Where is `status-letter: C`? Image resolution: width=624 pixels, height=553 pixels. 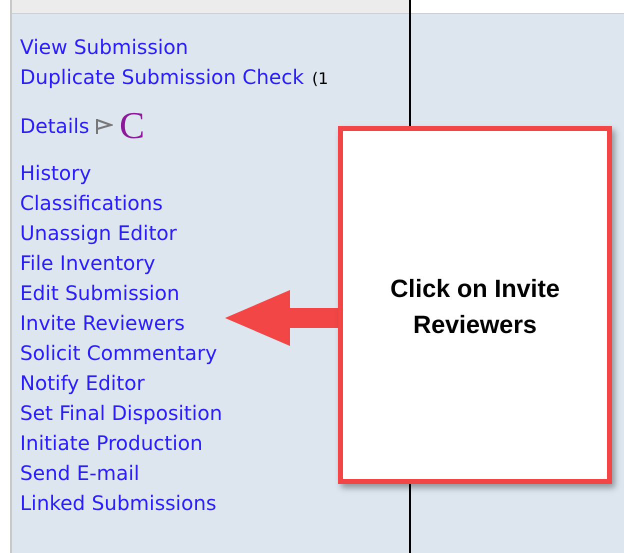 status-letter: C is located at coordinates (132, 126).